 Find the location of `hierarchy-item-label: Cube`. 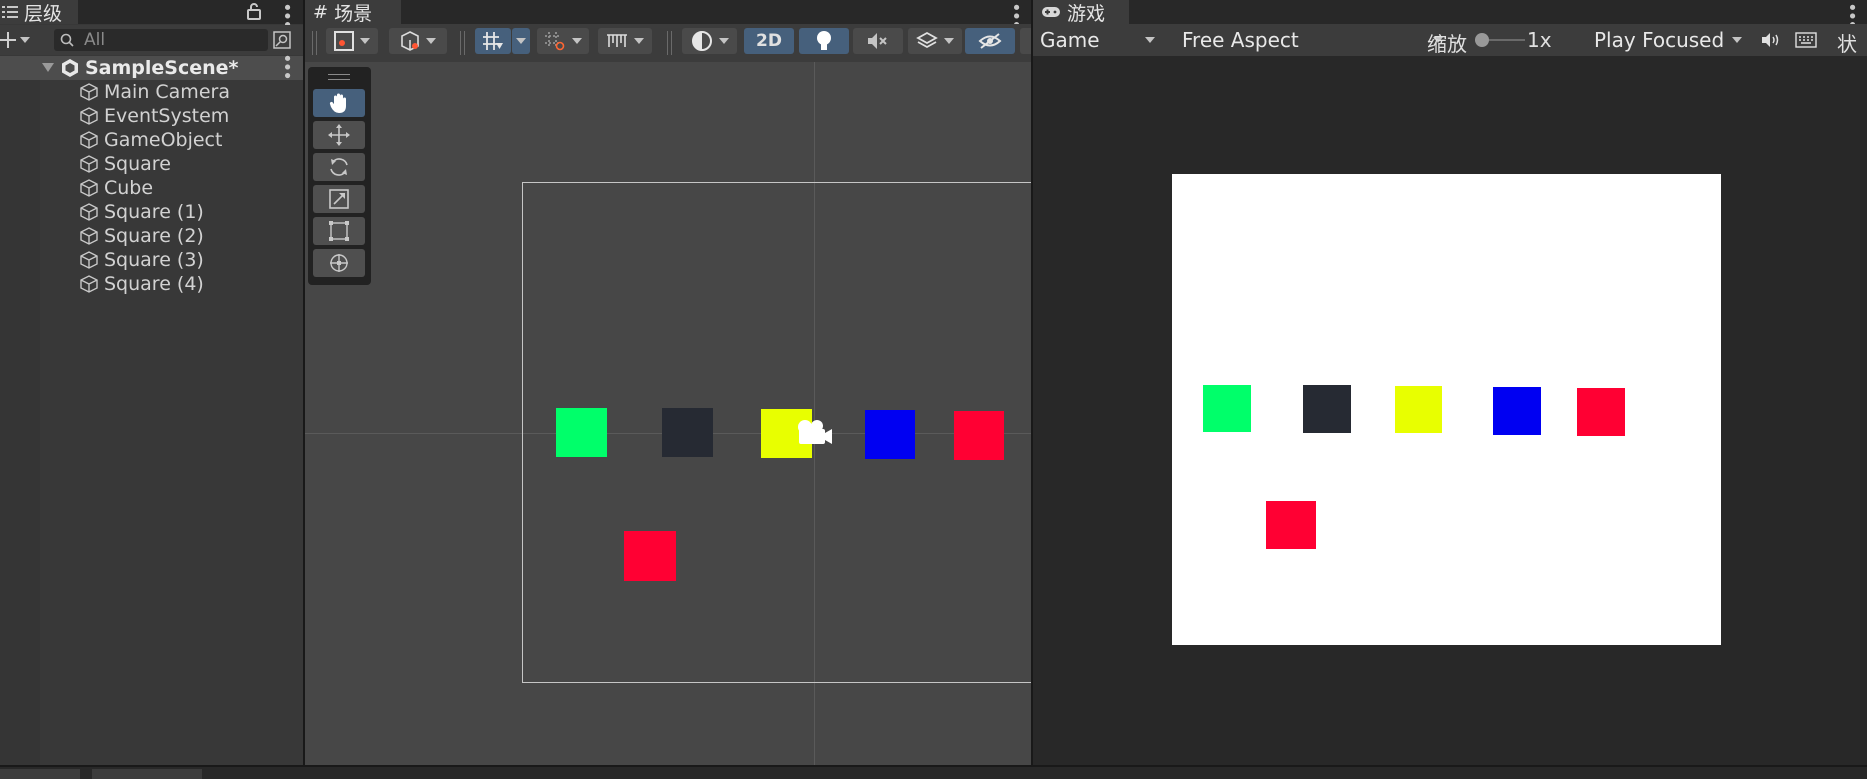

hierarchy-item-label: Cube is located at coordinates (129, 188).